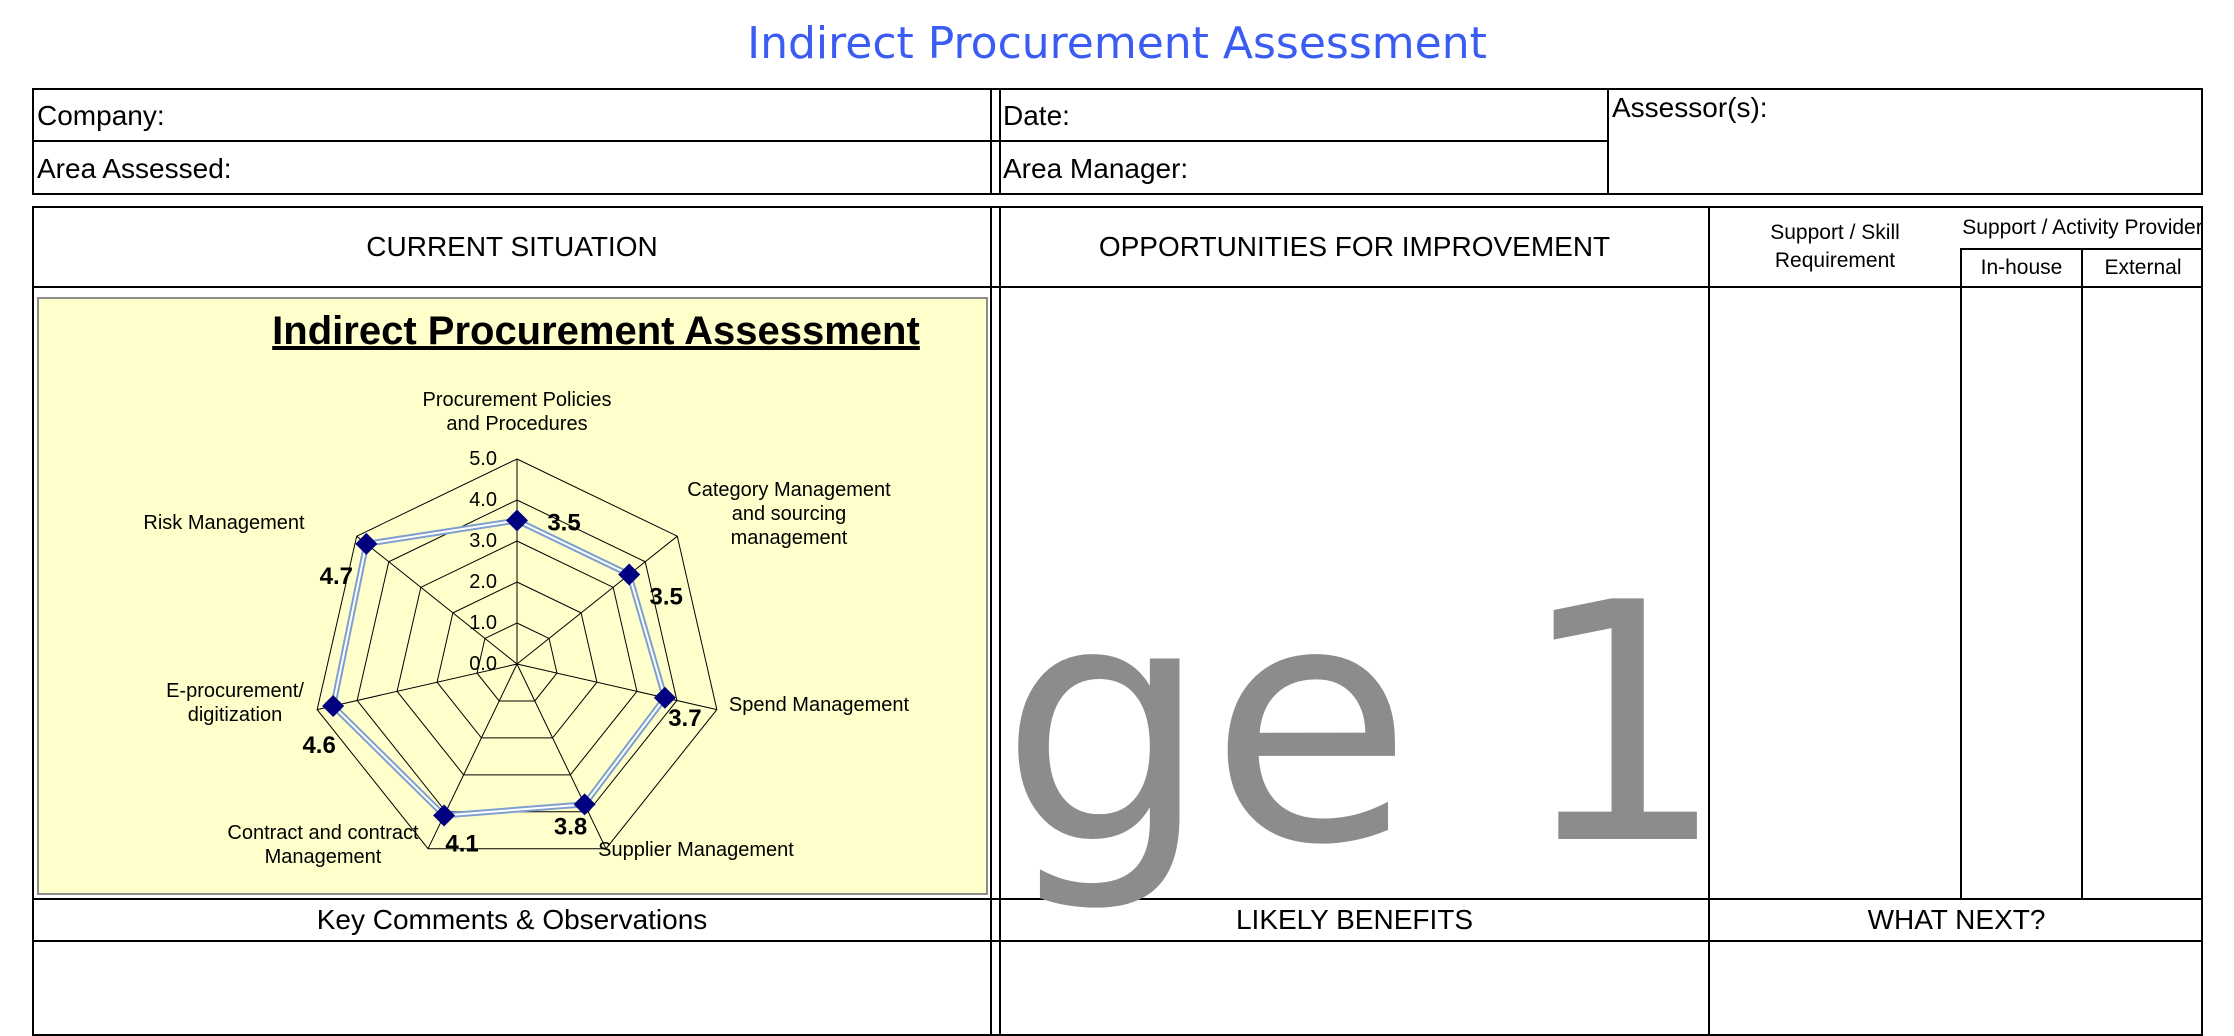 This screenshot has height=1036, width=2234. I want to click on support-skill-header: Support / Skill Requirement, so click(1835, 246).